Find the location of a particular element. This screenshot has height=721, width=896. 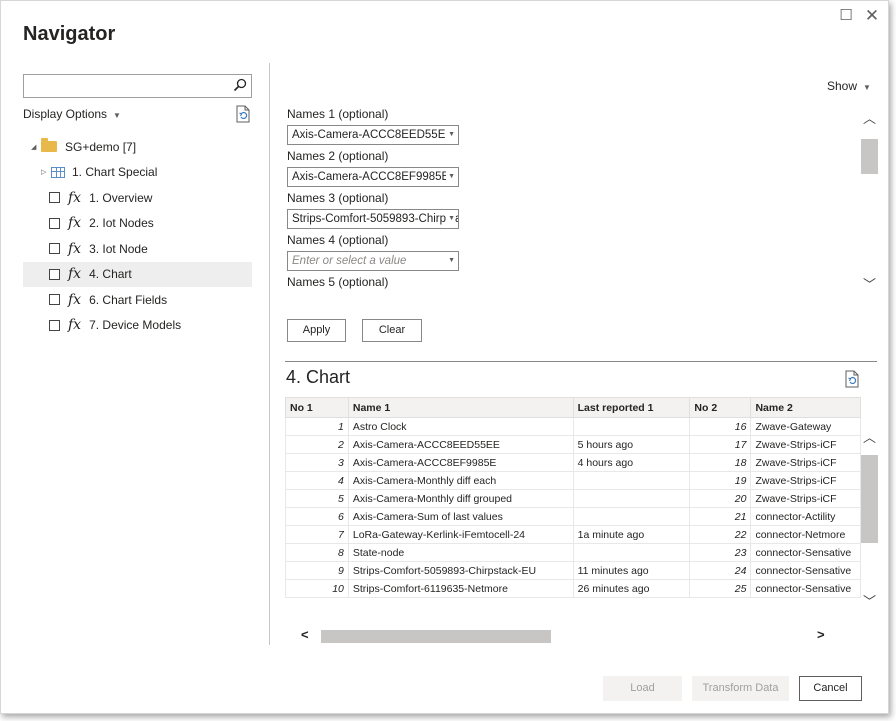

search-input is located at coordinates (124, 86).